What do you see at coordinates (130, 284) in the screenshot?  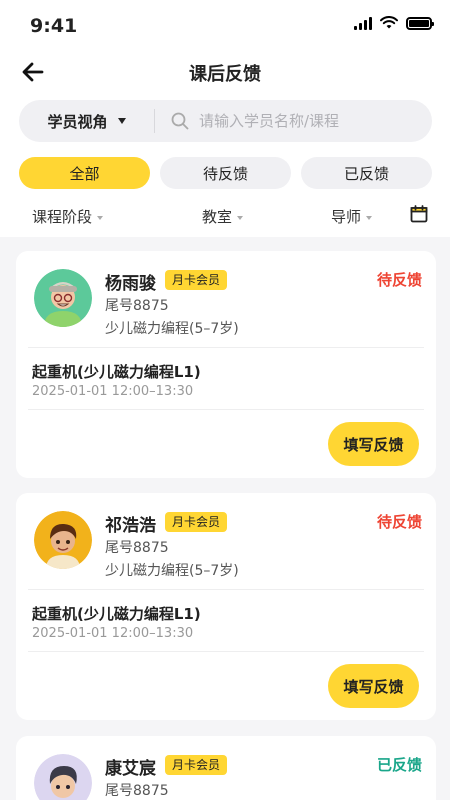 I see `student-name: 杨雨骏` at bounding box center [130, 284].